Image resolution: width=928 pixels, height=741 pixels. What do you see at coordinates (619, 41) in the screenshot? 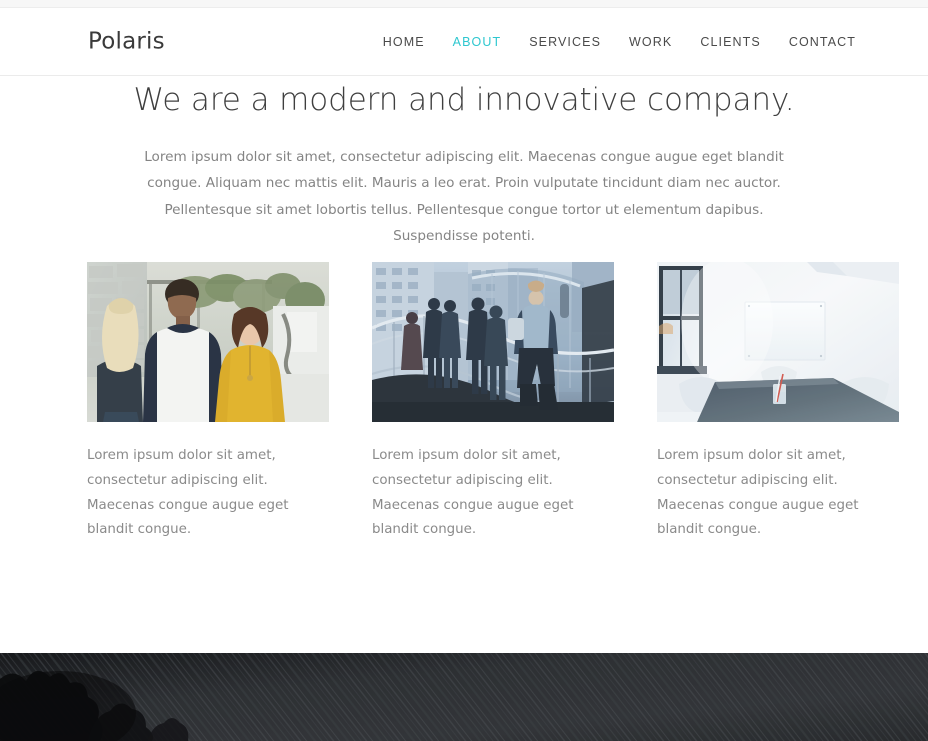
I see `main-navigation: HOME ABOUT SERVICES WORK CLIENTS CONTACT` at bounding box center [619, 41].